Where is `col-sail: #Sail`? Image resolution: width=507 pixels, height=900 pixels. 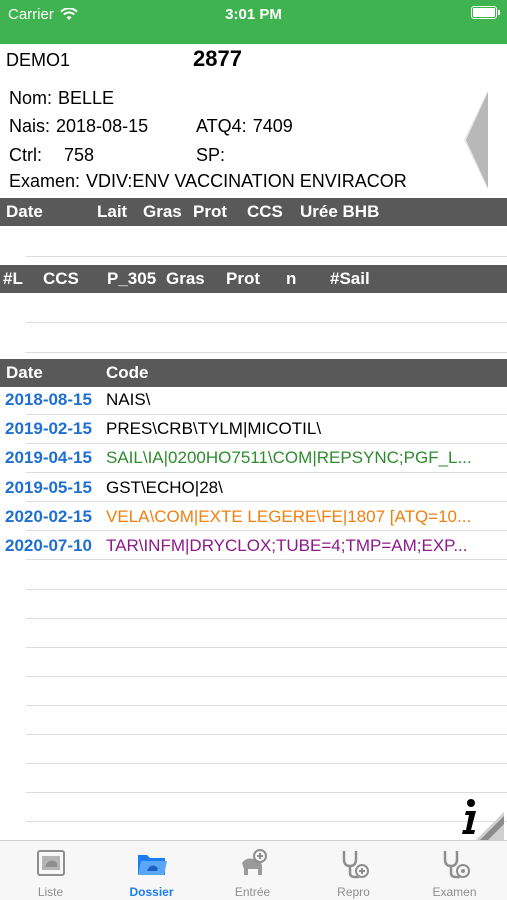
col-sail: #Sail is located at coordinates (350, 278).